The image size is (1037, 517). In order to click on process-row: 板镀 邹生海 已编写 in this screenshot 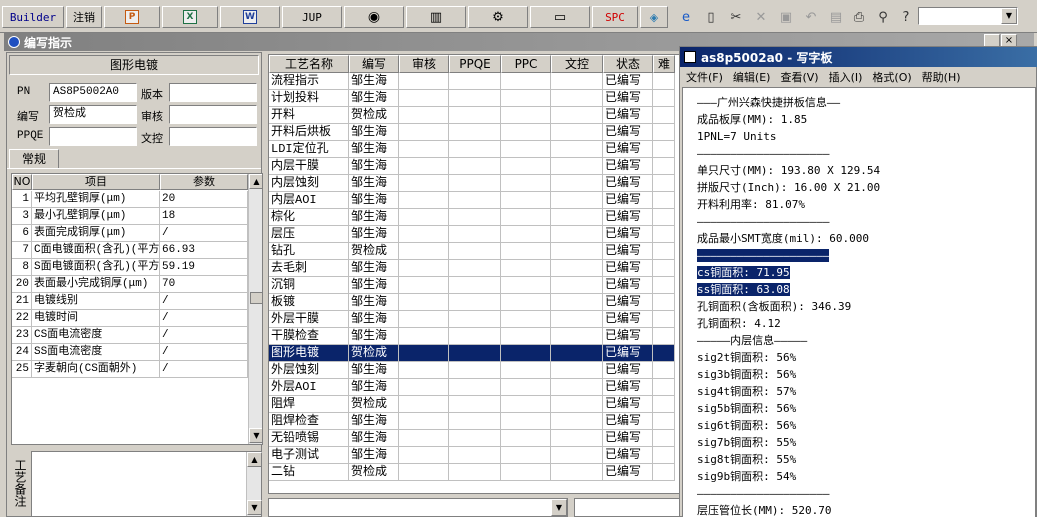, I will do `click(474, 302)`.